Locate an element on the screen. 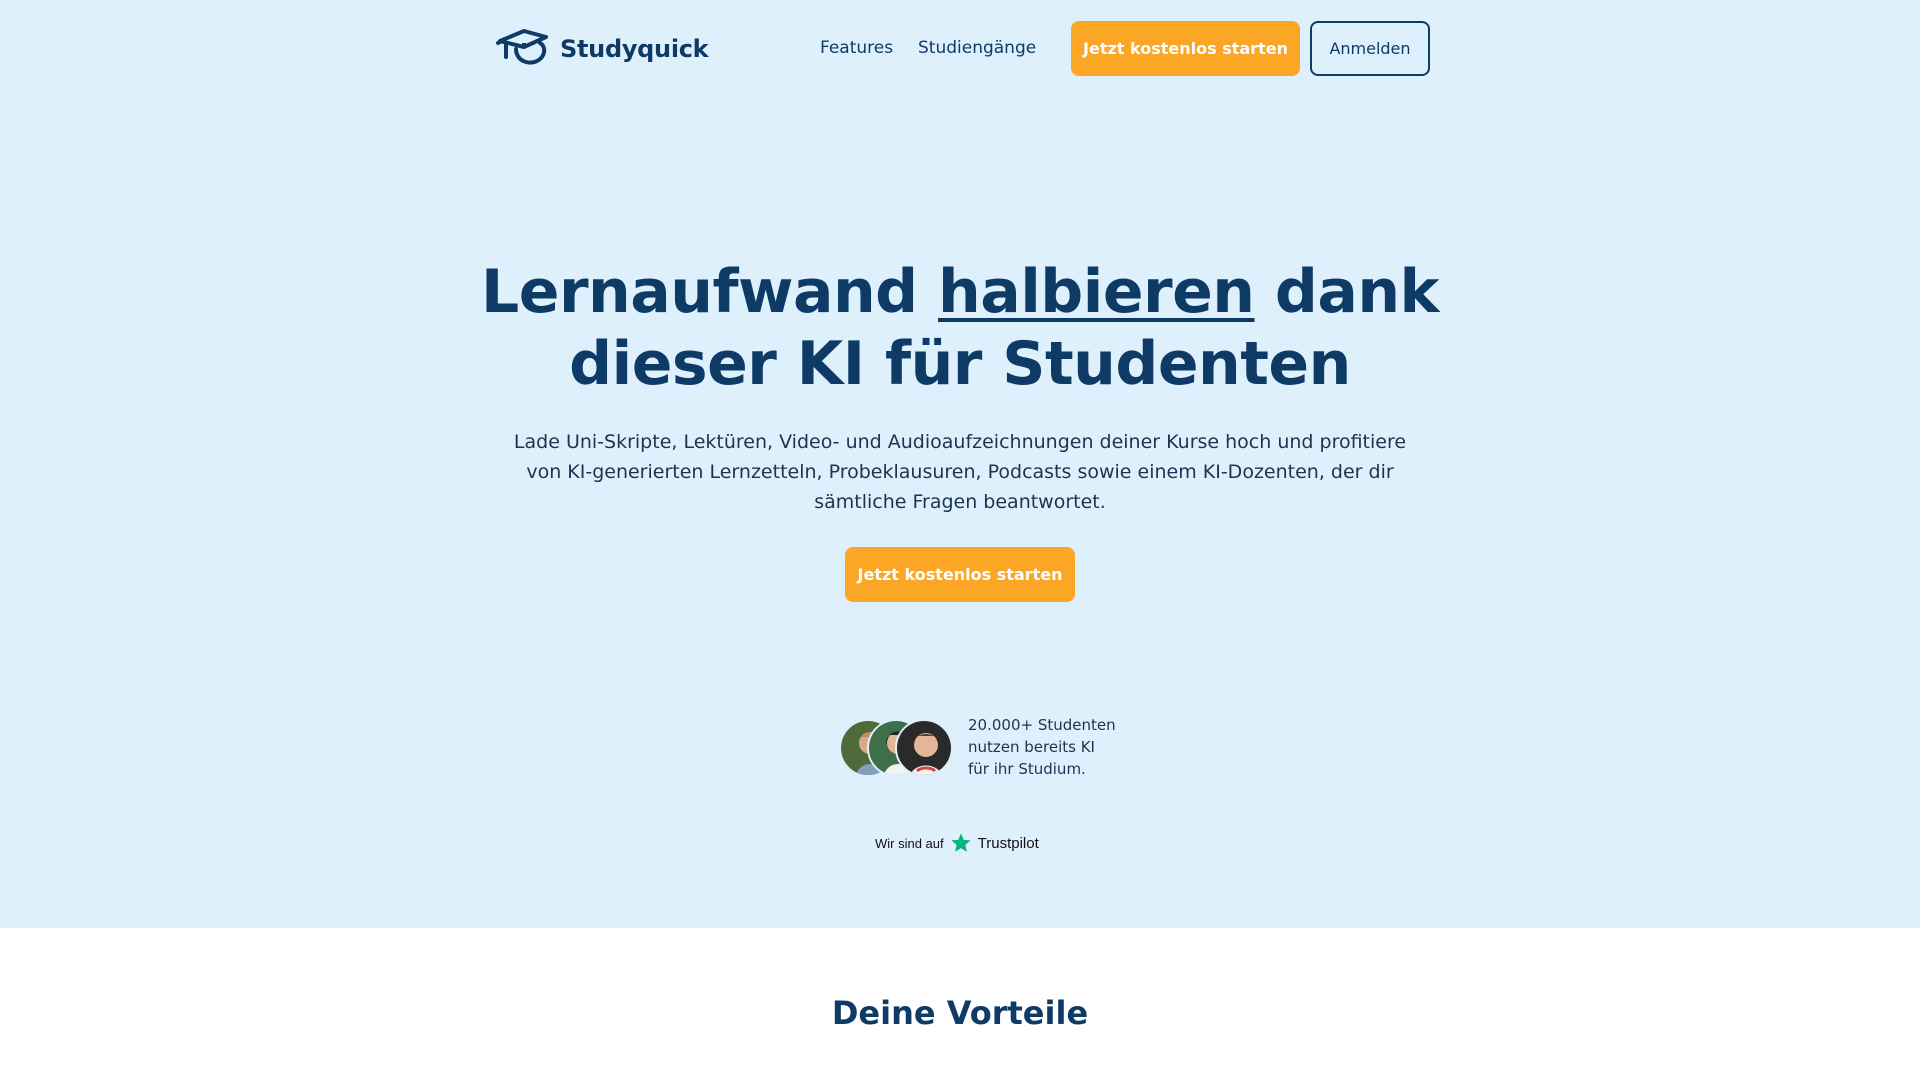 The height and width of the screenshot is (1080, 1920). brand-logo: Studyquick is located at coordinates (601, 49).